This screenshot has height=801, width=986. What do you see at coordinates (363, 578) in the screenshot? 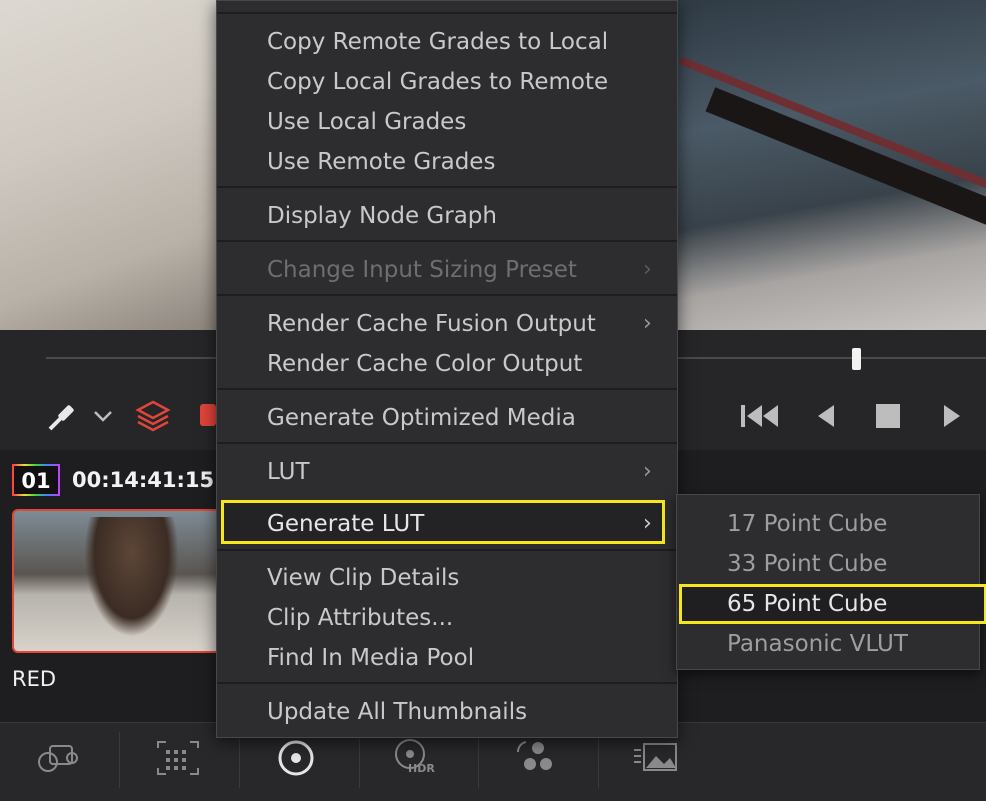
I see `menu-item-view-clip-details: View Clip Details` at bounding box center [363, 578].